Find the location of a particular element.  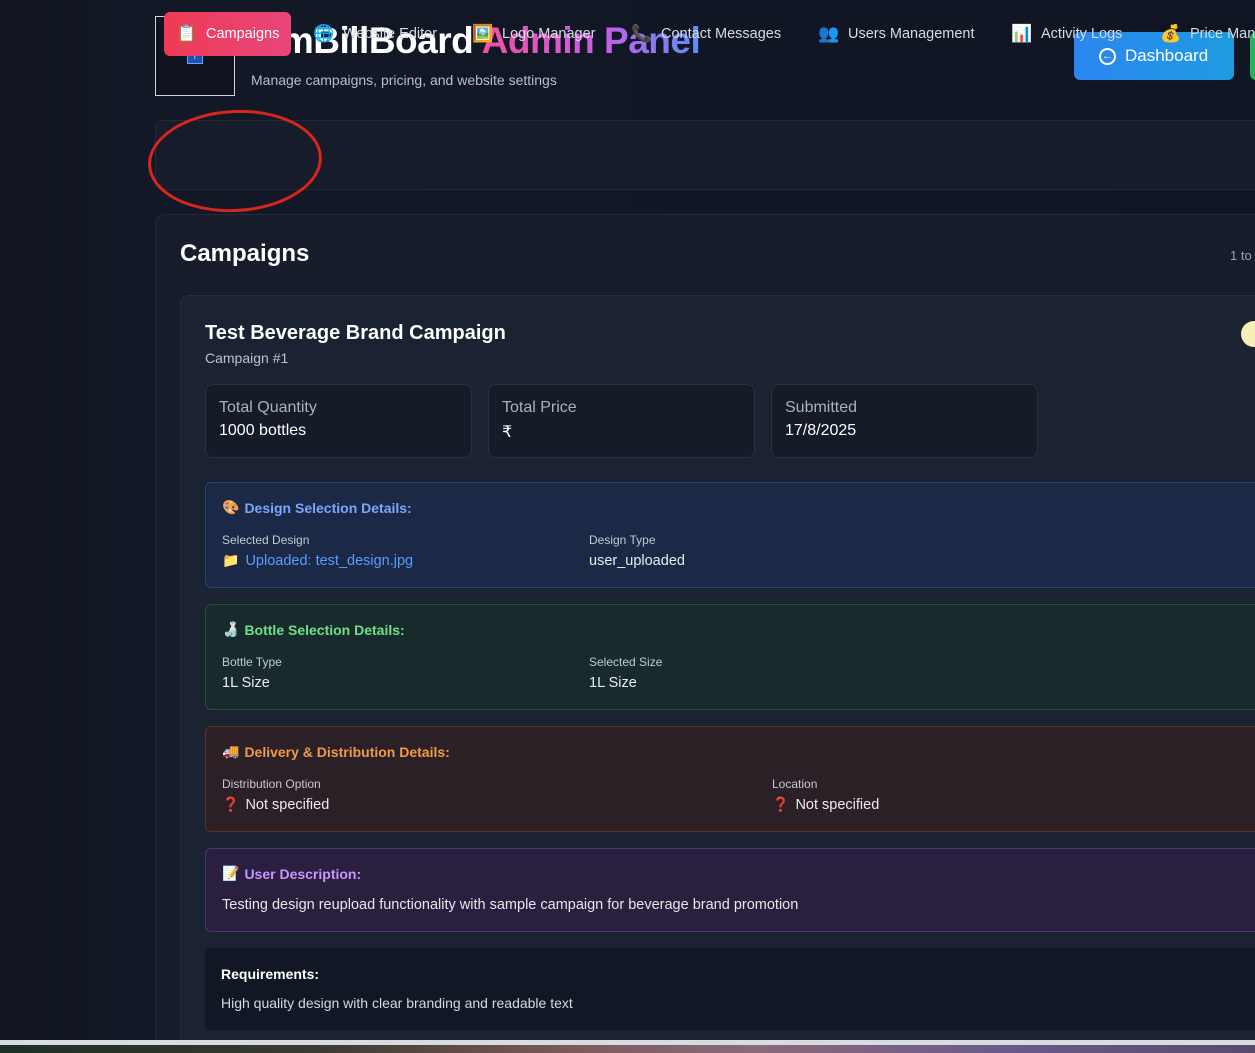

stat-value: ₹ is located at coordinates (507, 432).